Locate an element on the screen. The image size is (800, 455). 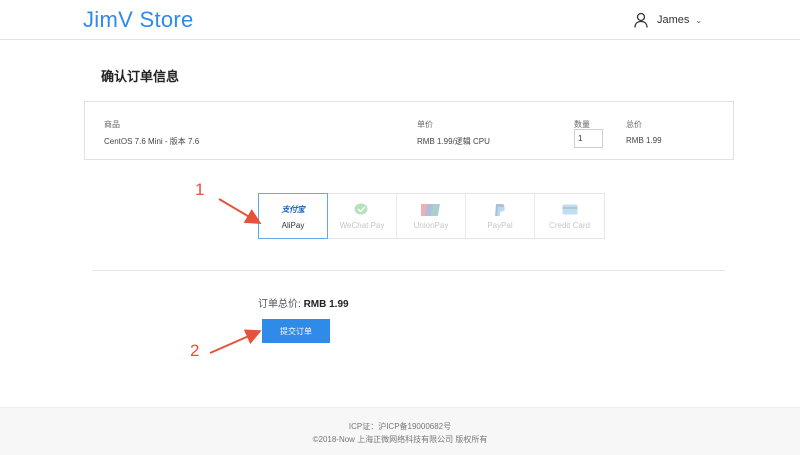
annotation-arrows is located at coordinates (235, 276).